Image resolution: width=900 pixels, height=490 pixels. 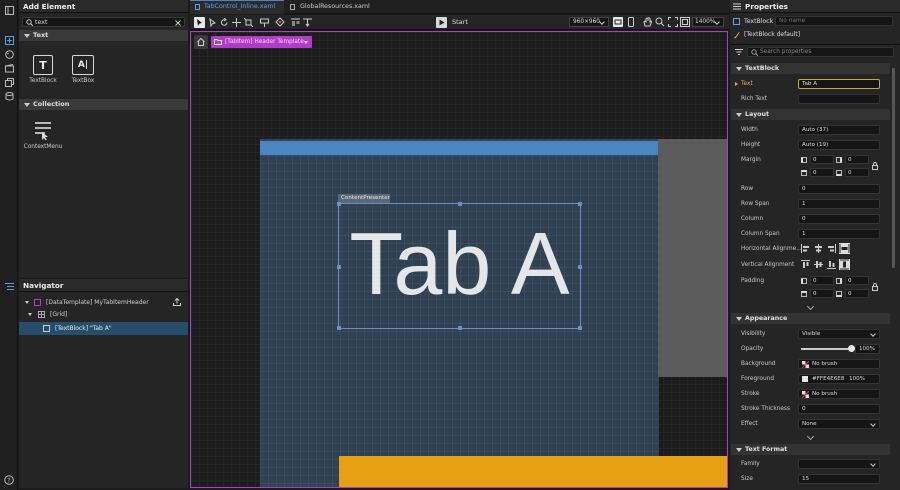 I want to click on navigator-icon, so click(x=9, y=286).